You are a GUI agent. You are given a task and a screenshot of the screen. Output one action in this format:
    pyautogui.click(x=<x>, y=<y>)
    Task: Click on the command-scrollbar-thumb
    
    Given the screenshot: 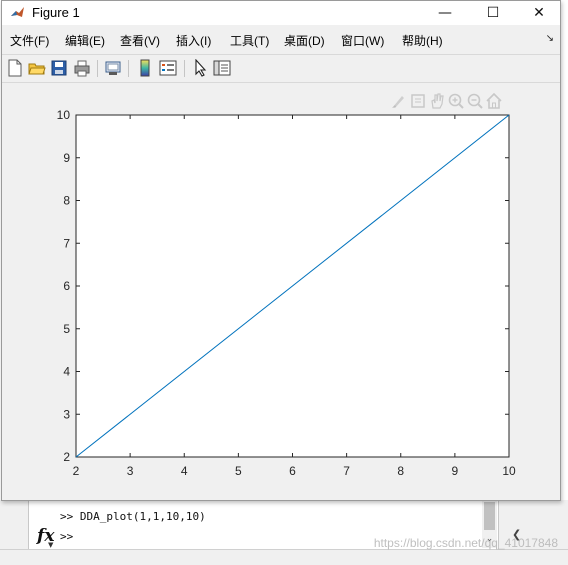 What is the action you would take?
    pyautogui.click(x=489, y=516)
    